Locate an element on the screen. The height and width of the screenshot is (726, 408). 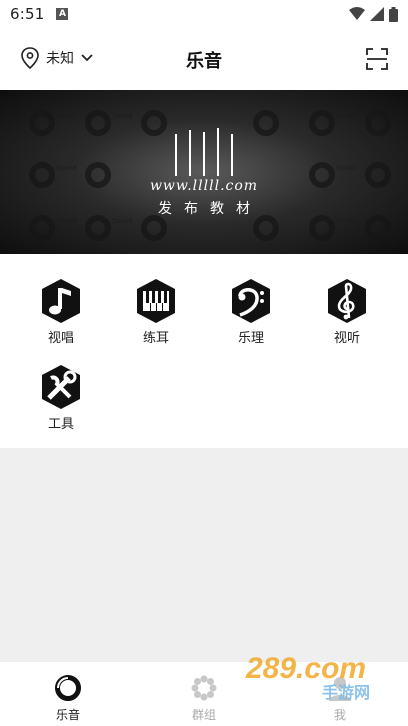
menu-label: 练耳 is located at coordinates (155, 338).